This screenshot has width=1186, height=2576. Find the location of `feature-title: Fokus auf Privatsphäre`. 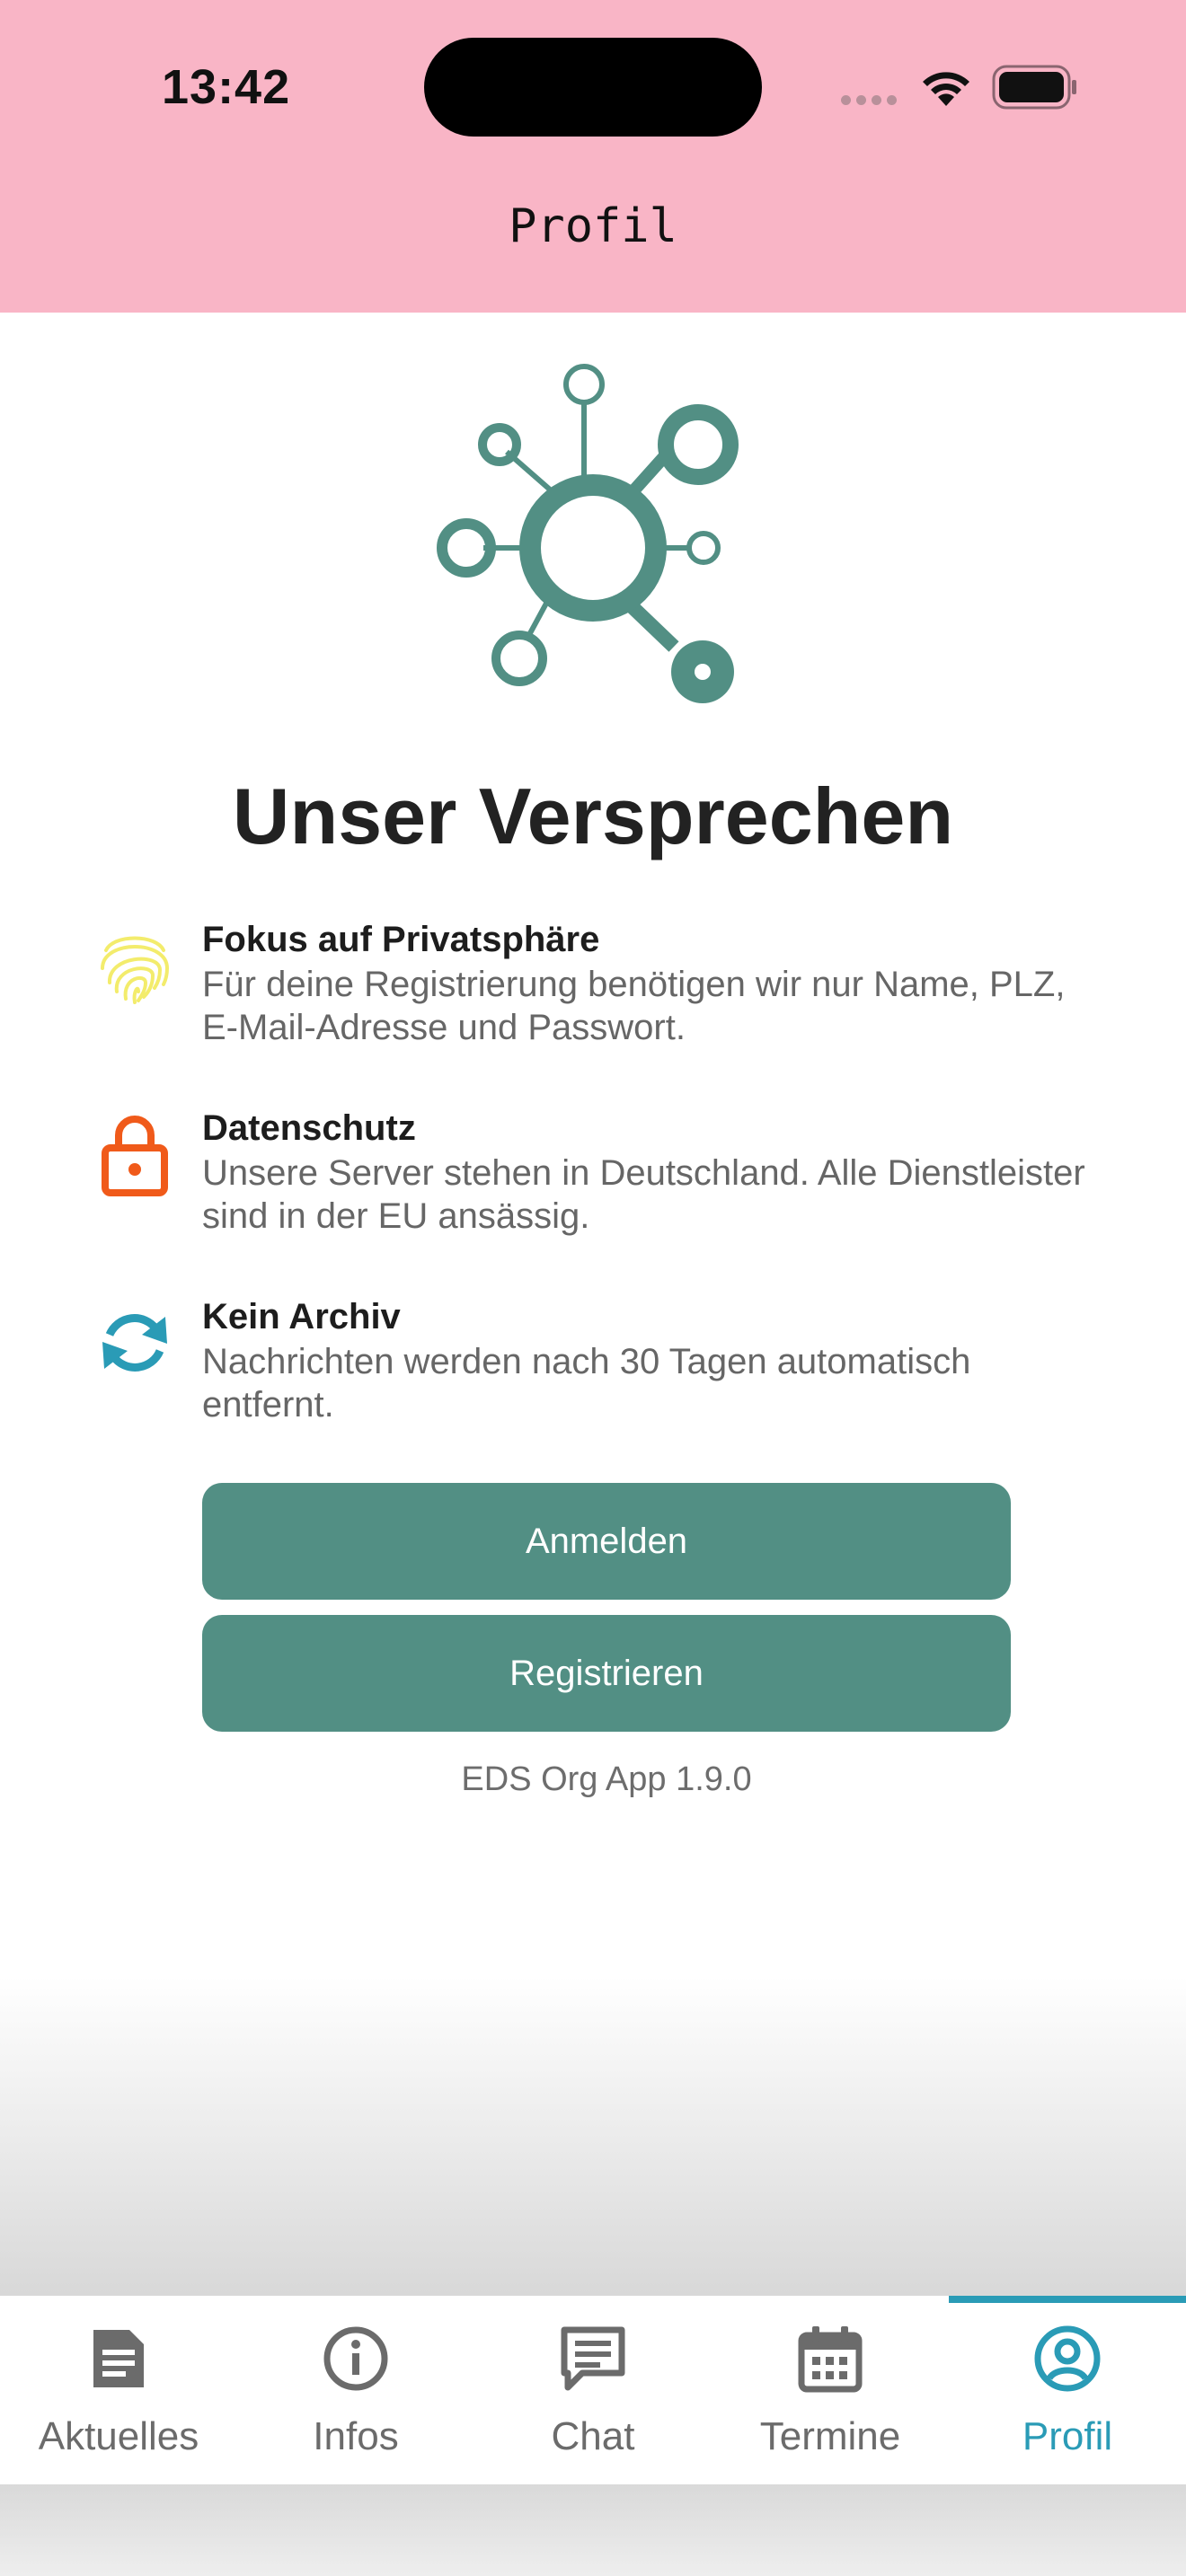

feature-title: Fokus auf Privatsphäre is located at coordinates (401, 939).